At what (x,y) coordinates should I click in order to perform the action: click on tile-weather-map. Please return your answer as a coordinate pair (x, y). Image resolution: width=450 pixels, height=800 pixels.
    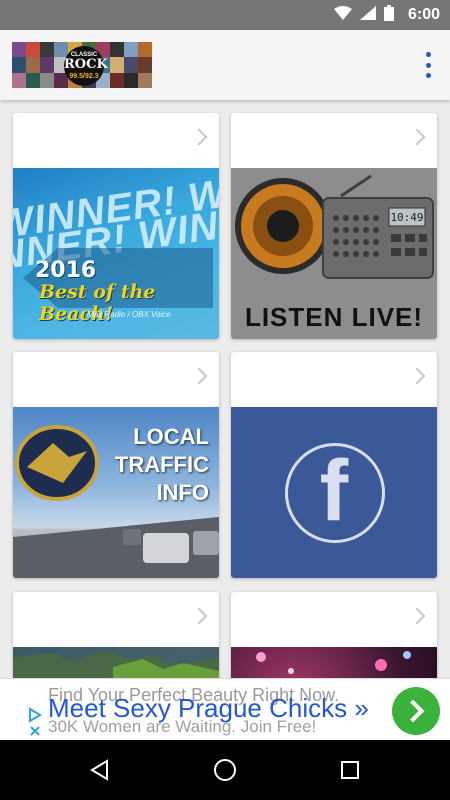
    Looking at the image, I should click on (116, 635).